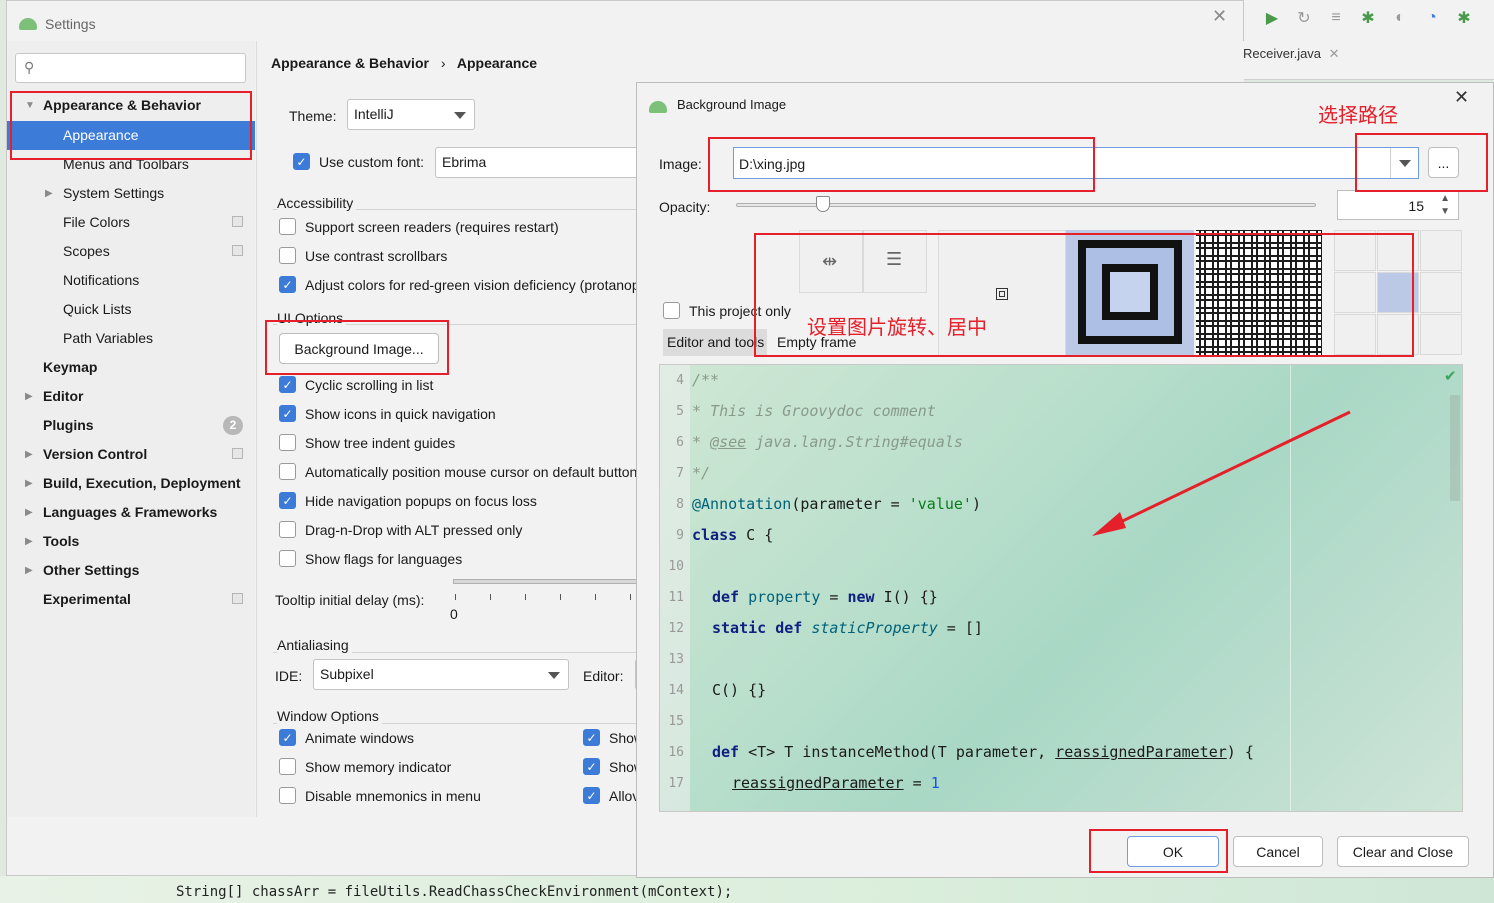 This screenshot has height=903, width=1494. Describe the element at coordinates (131, 512) in the screenshot. I see `sidebar-item: ▶ Languages & Frameworks` at that location.